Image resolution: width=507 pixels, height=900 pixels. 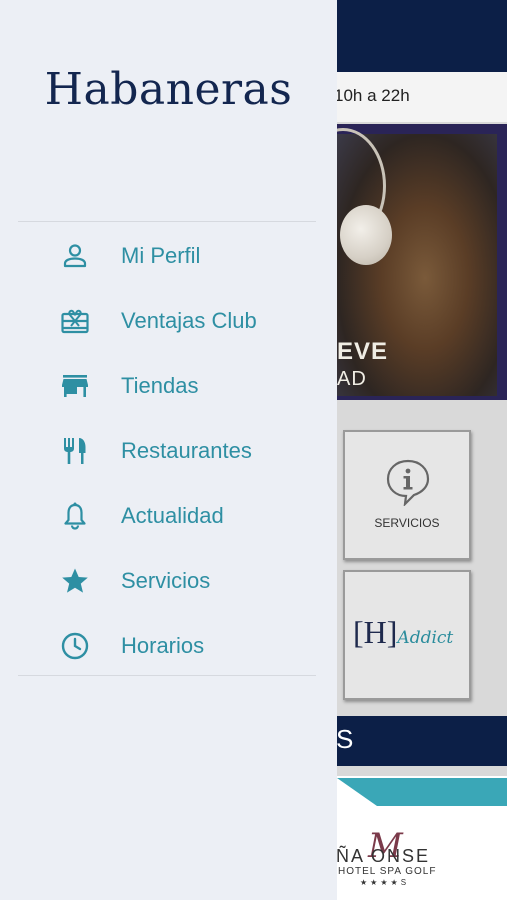 I want to click on h-addict-logo-main: [H], so click(x=375, y=632).